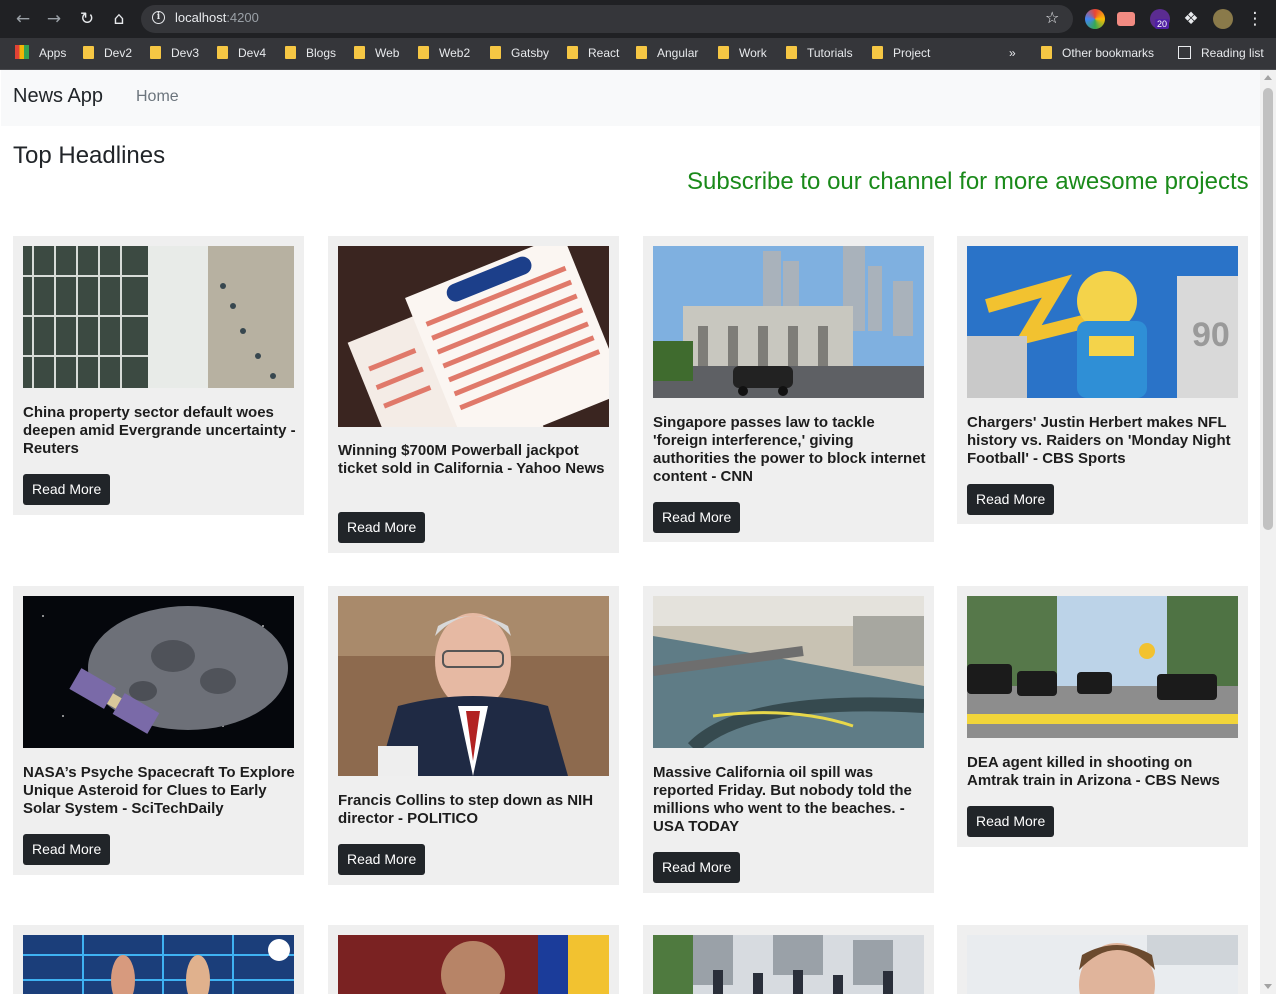  What do you see at coordinates (1223, 19) in the screenshot?
I see `profile-avatar` at bounding box center [1223, 19].